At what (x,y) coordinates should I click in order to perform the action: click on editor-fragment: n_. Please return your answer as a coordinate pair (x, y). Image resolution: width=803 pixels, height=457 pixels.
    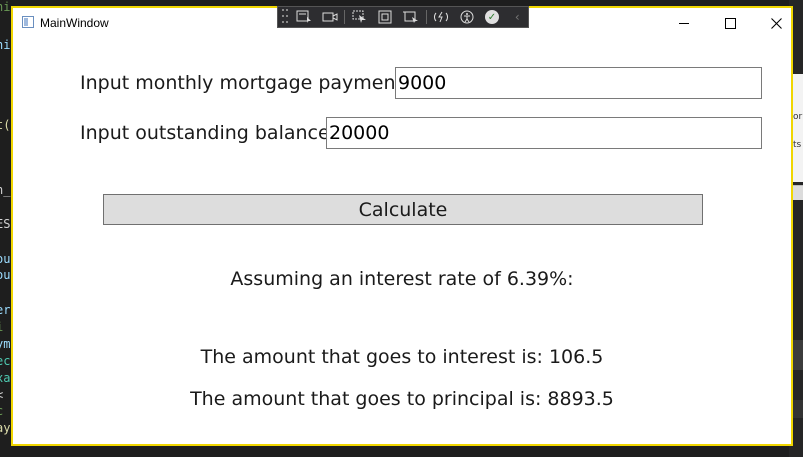
    Looking at the image, I should click on (5, 190).